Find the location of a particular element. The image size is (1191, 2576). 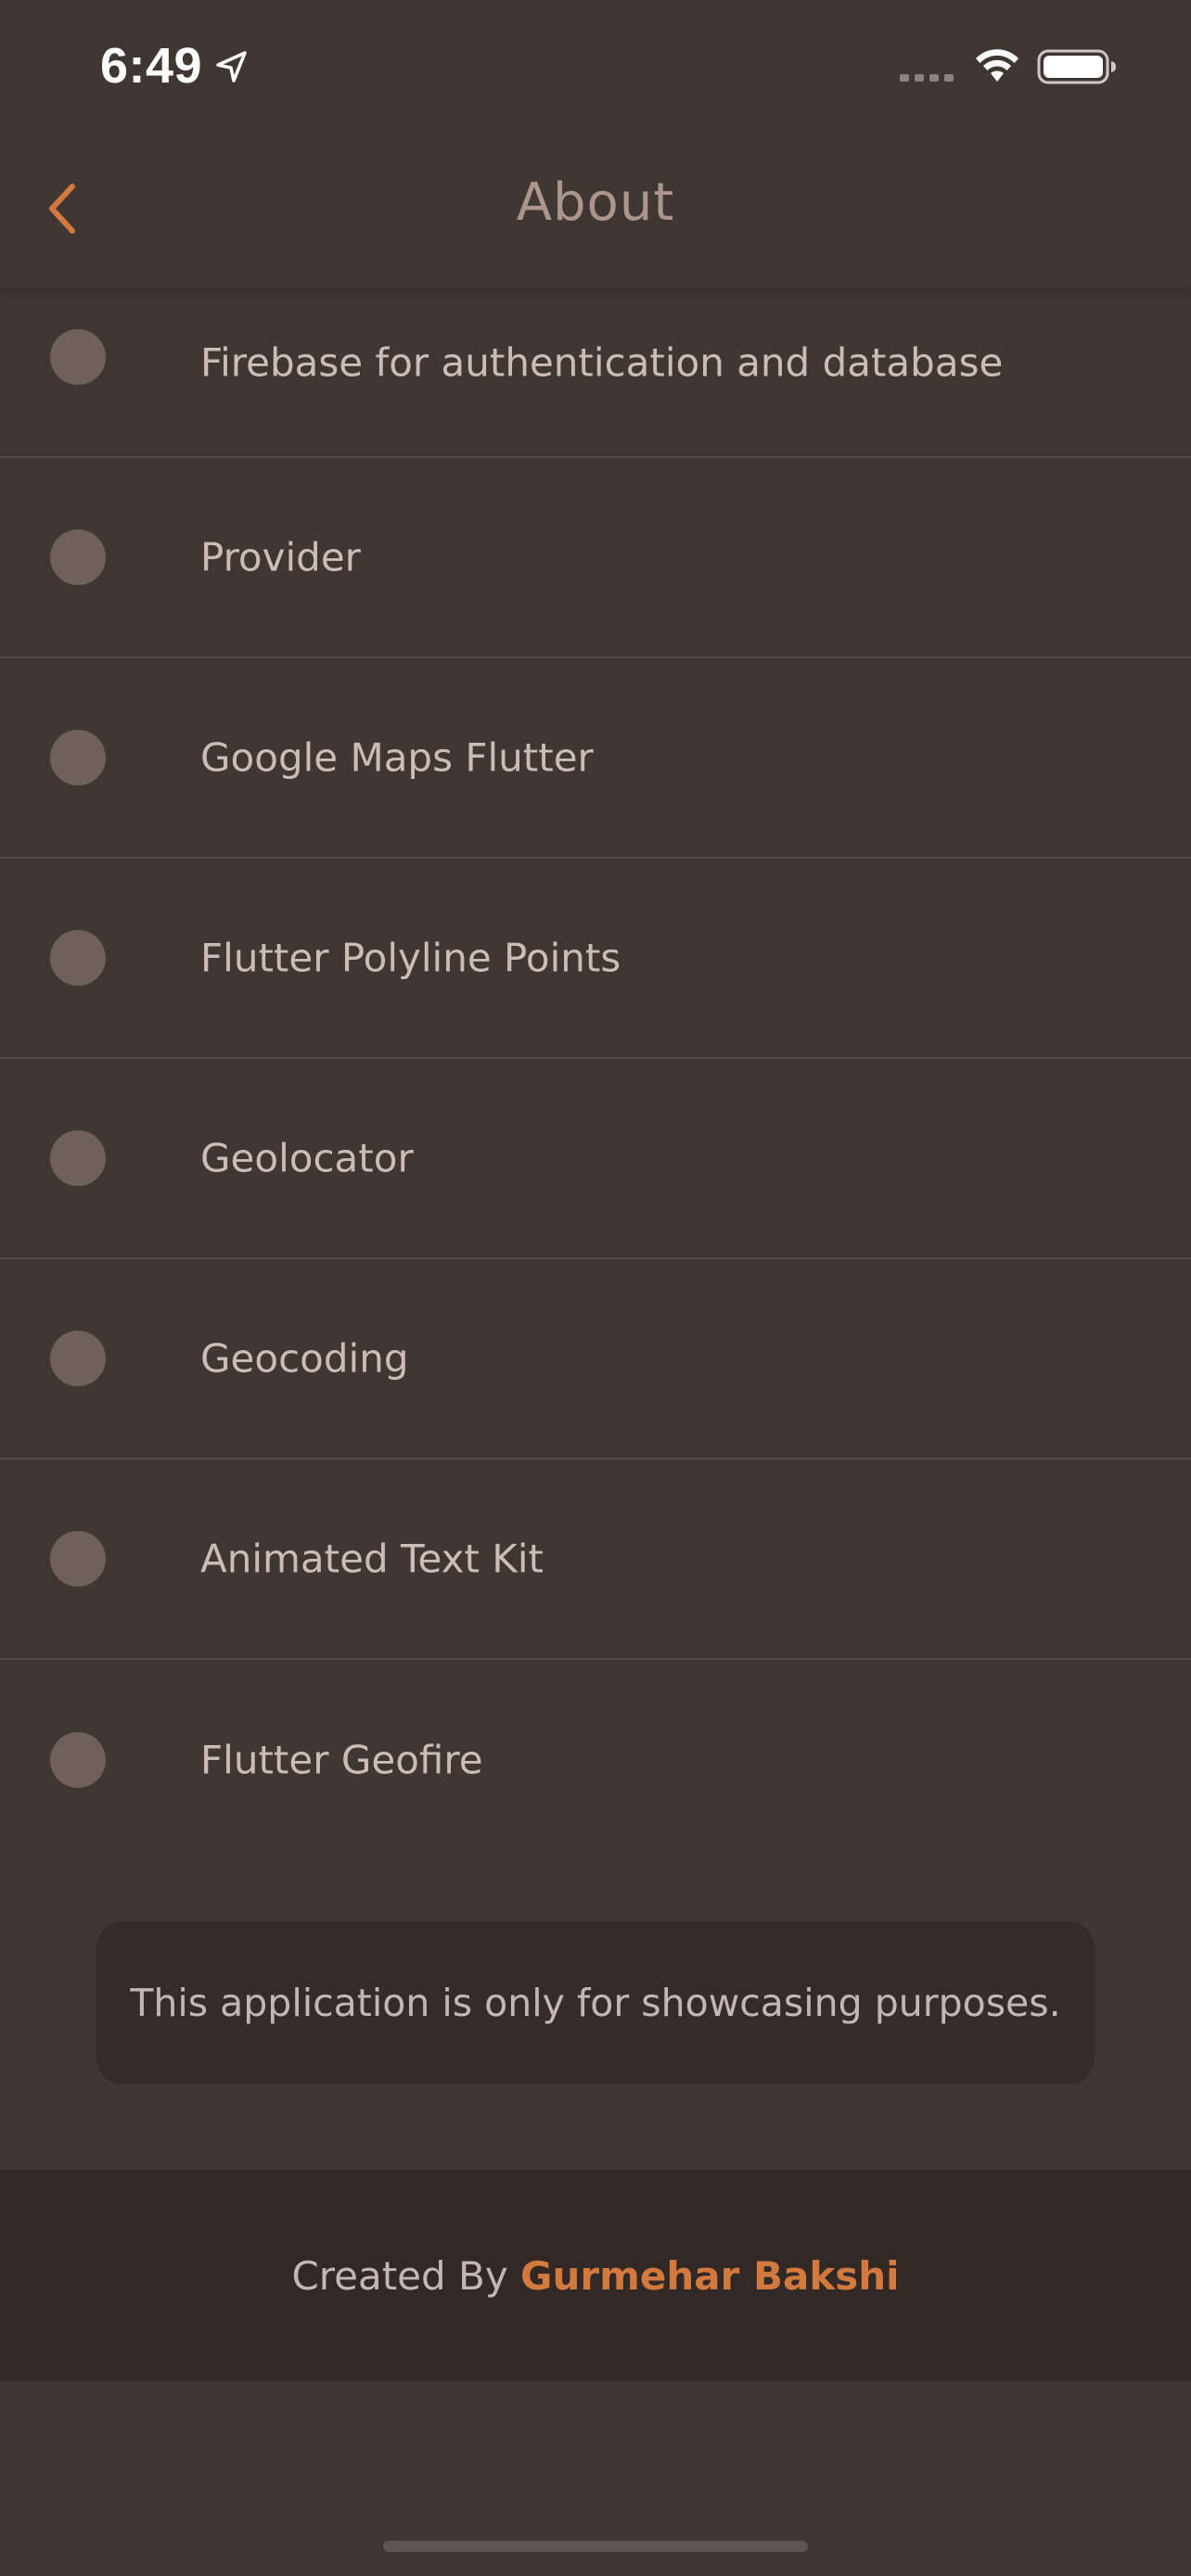

footer: Created By Gurmehar Bakshi is located at coordinates (595, 2275).